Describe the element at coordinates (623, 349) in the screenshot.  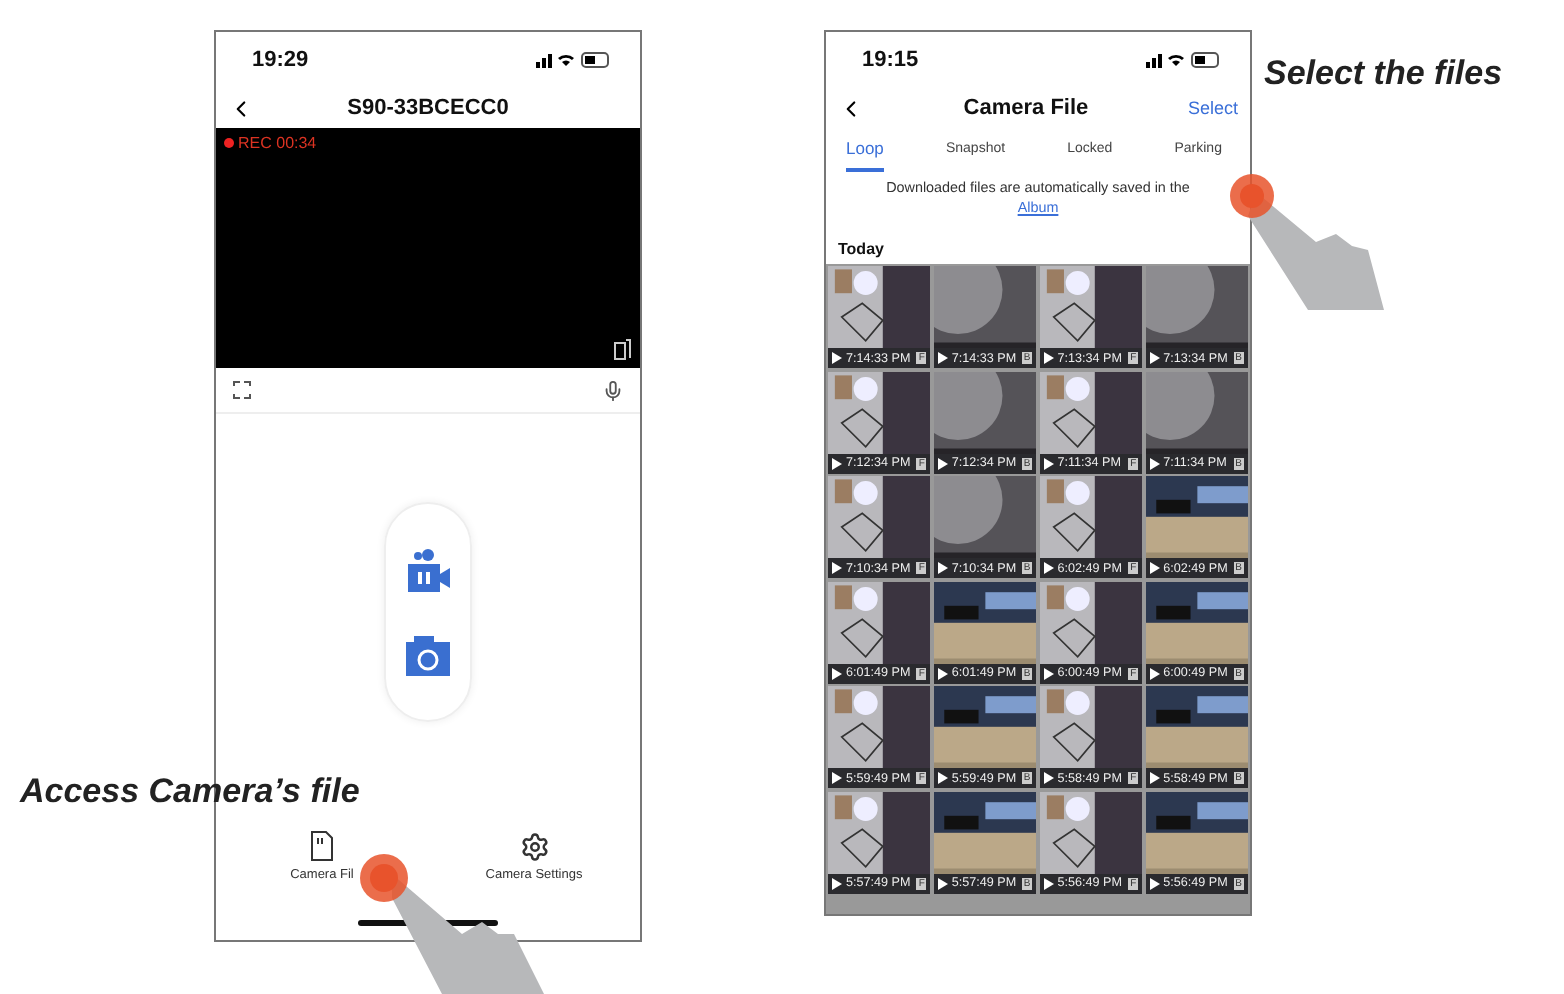
I see `rotate-icon` at that location.